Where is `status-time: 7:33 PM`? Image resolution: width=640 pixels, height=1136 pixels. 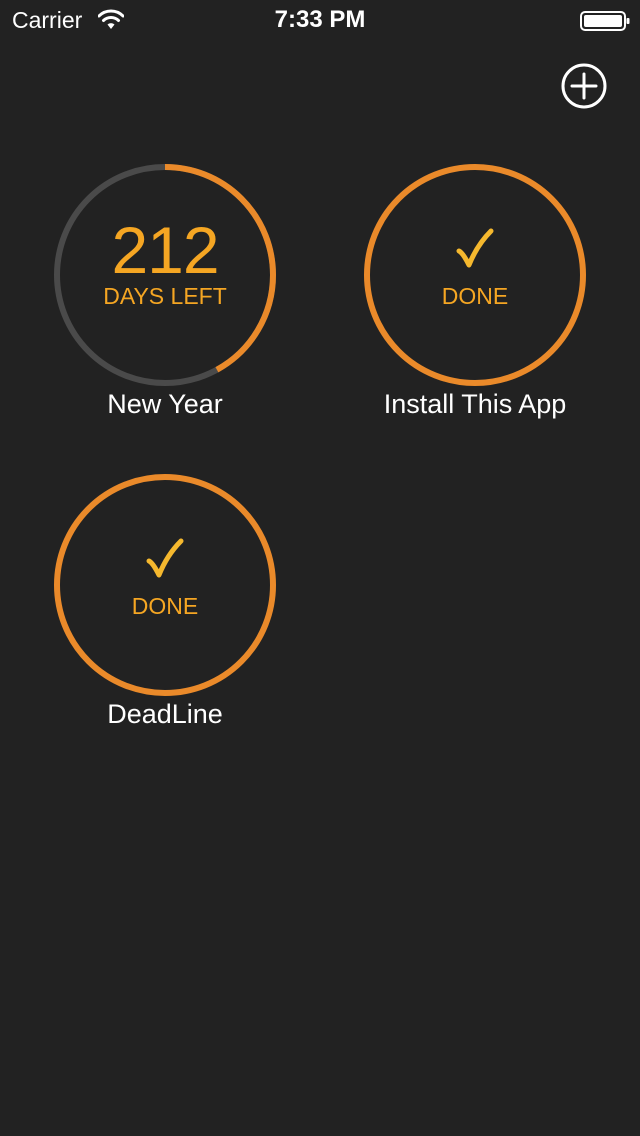
status-time: 7:33 PM is located at coordinates (320, 19).